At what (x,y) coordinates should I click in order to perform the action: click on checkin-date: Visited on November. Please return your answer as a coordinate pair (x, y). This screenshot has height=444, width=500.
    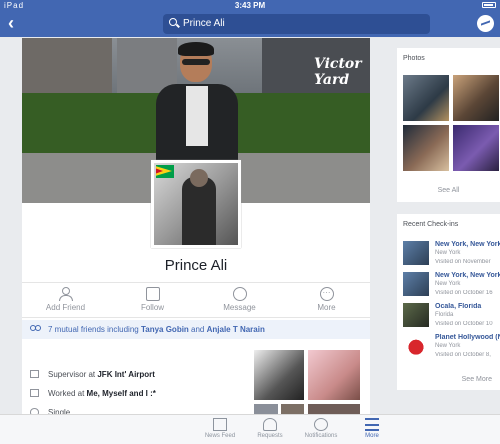
    Looking at the image, I should click on (463, 262).